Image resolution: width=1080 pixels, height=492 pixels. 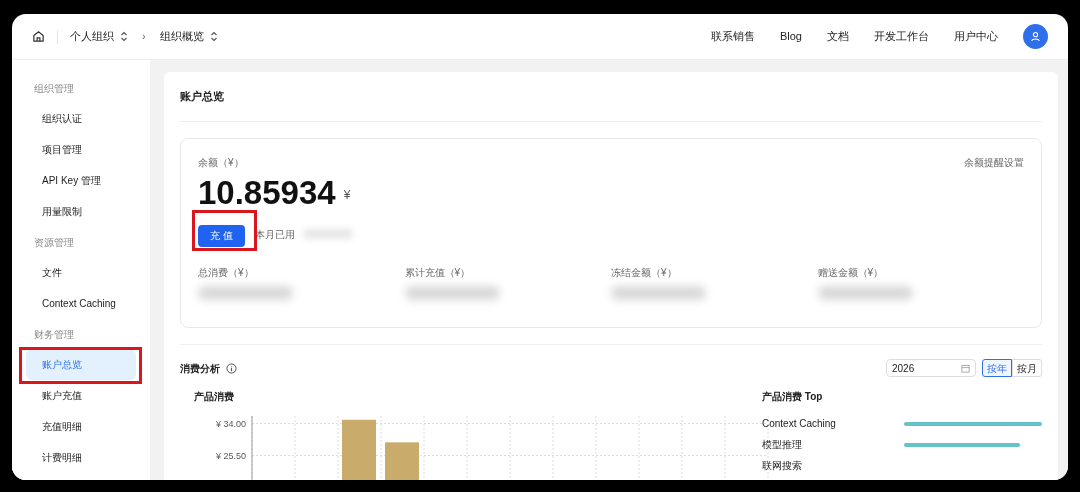 What do you see at coordinates (221, 163) in the screenshot?
I see `balance-label: 余额（¥）` at bounding box center [221, 163].